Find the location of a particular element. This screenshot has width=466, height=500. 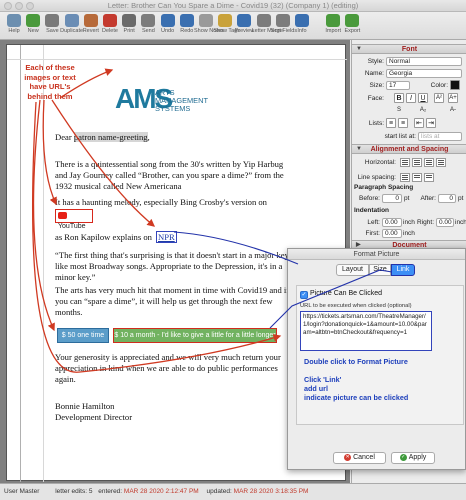

instruction-line: Click 'Link' is located at coordinates (323, 379).